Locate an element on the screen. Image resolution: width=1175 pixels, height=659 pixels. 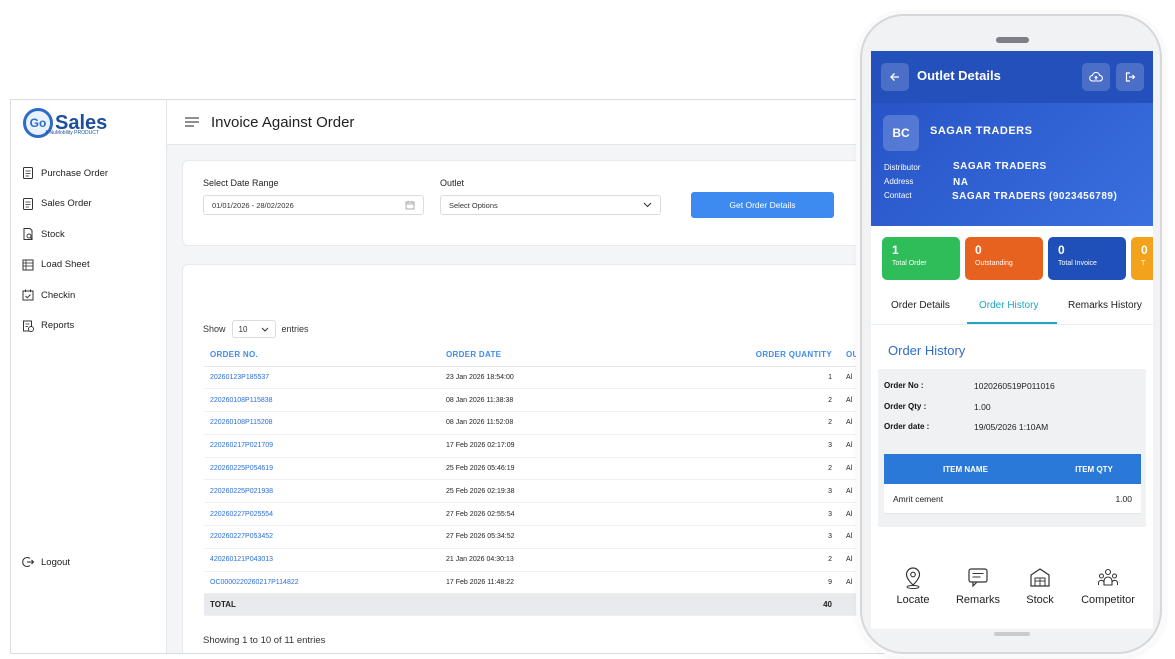
order-item-row: Amrit cement 1.00 is located at coordinates (1012, 499).